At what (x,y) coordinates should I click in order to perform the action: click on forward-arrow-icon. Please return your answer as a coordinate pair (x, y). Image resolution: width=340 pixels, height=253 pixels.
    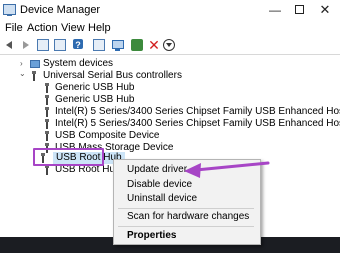
    Looking at the image, I should click on (26, 45).